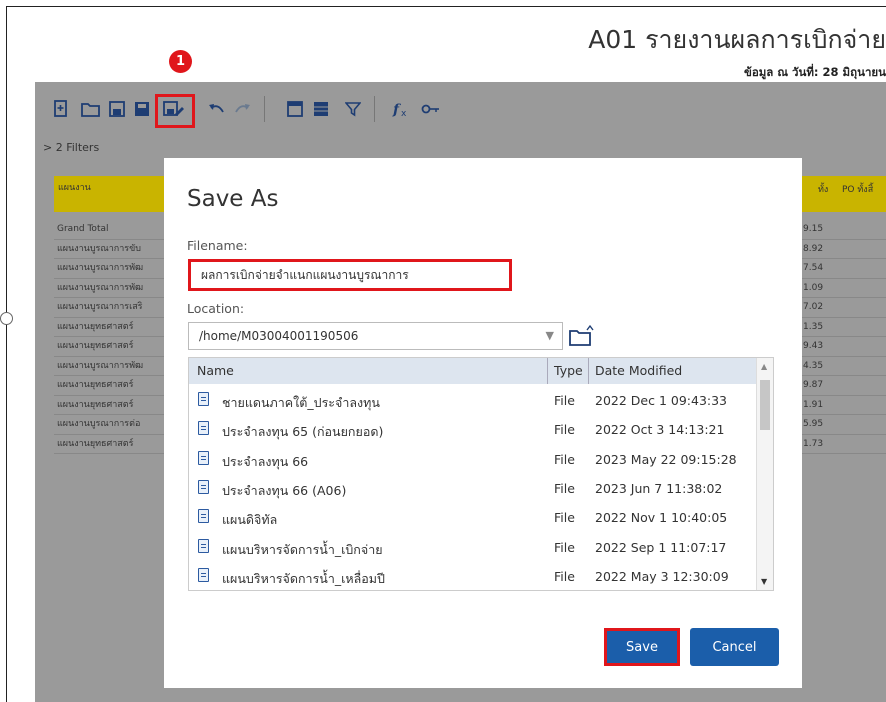 The image size is (886, 702). Describe the element at coordinates (61, 109) in the screenshot. I see `new-report-icon` at that location.